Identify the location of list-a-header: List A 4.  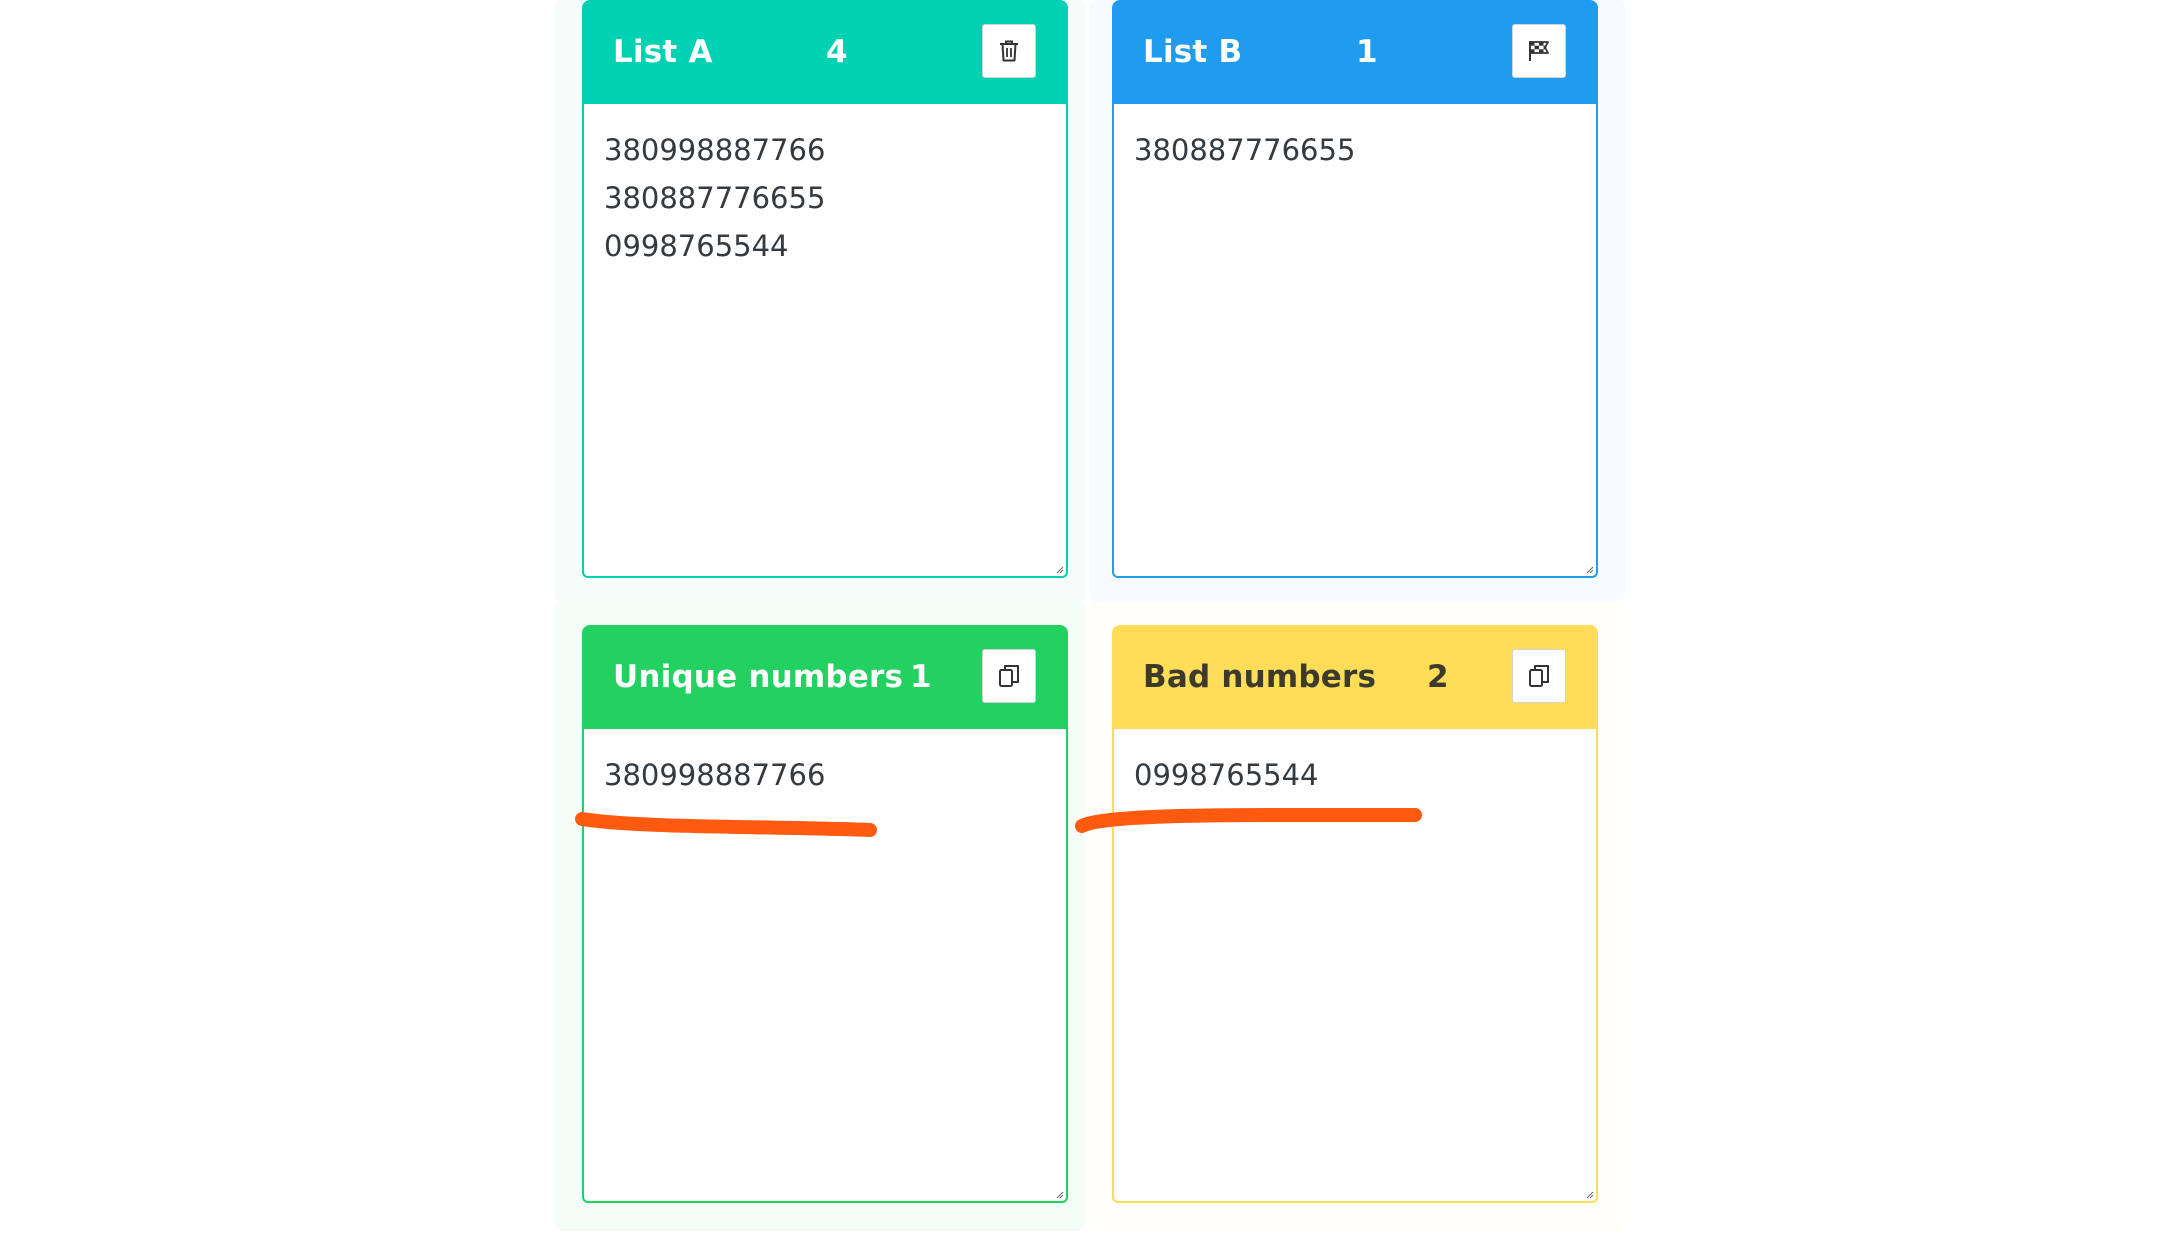
(825, 52).